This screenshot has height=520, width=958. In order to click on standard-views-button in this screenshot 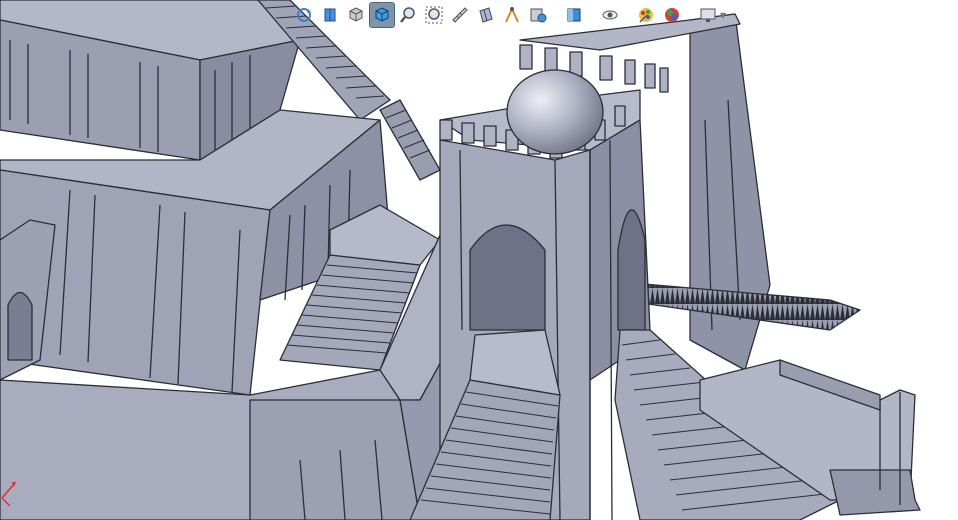, I will do `click(574, 15)`.